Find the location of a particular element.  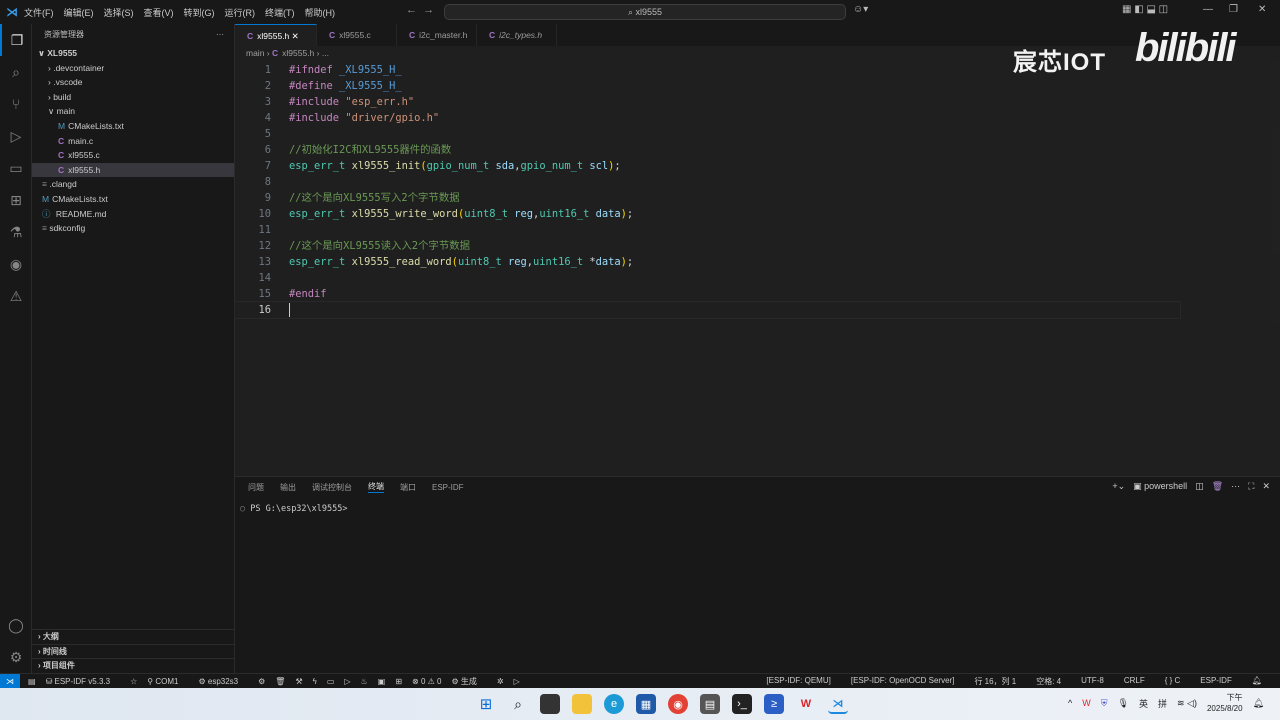

search-taskbar-icon: ⌕ is located at coordinates (518, 704).